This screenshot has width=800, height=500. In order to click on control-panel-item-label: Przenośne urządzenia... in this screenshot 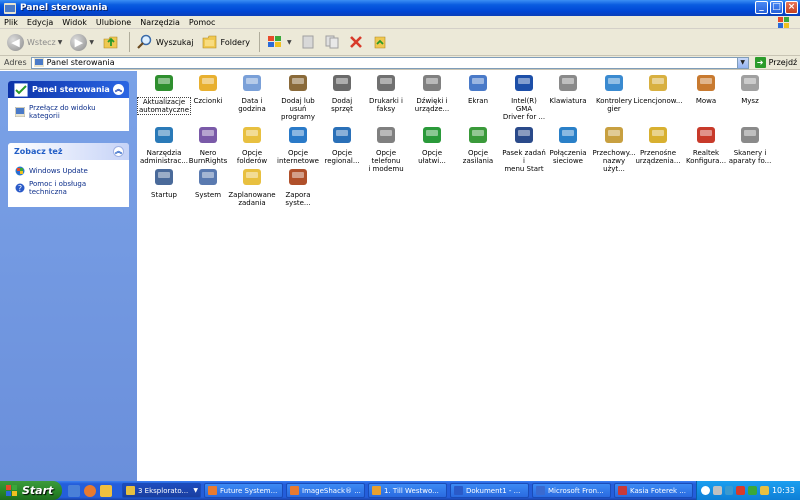, I will do `click(658, 157)`.